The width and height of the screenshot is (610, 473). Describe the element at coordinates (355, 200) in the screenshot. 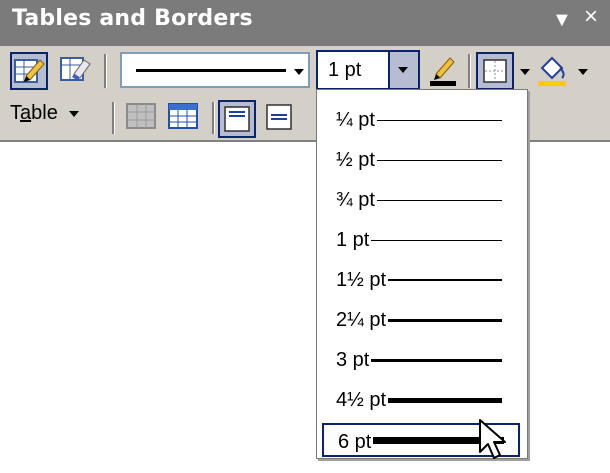

I see `line-weight-option-label: ¾ pt` at that location.